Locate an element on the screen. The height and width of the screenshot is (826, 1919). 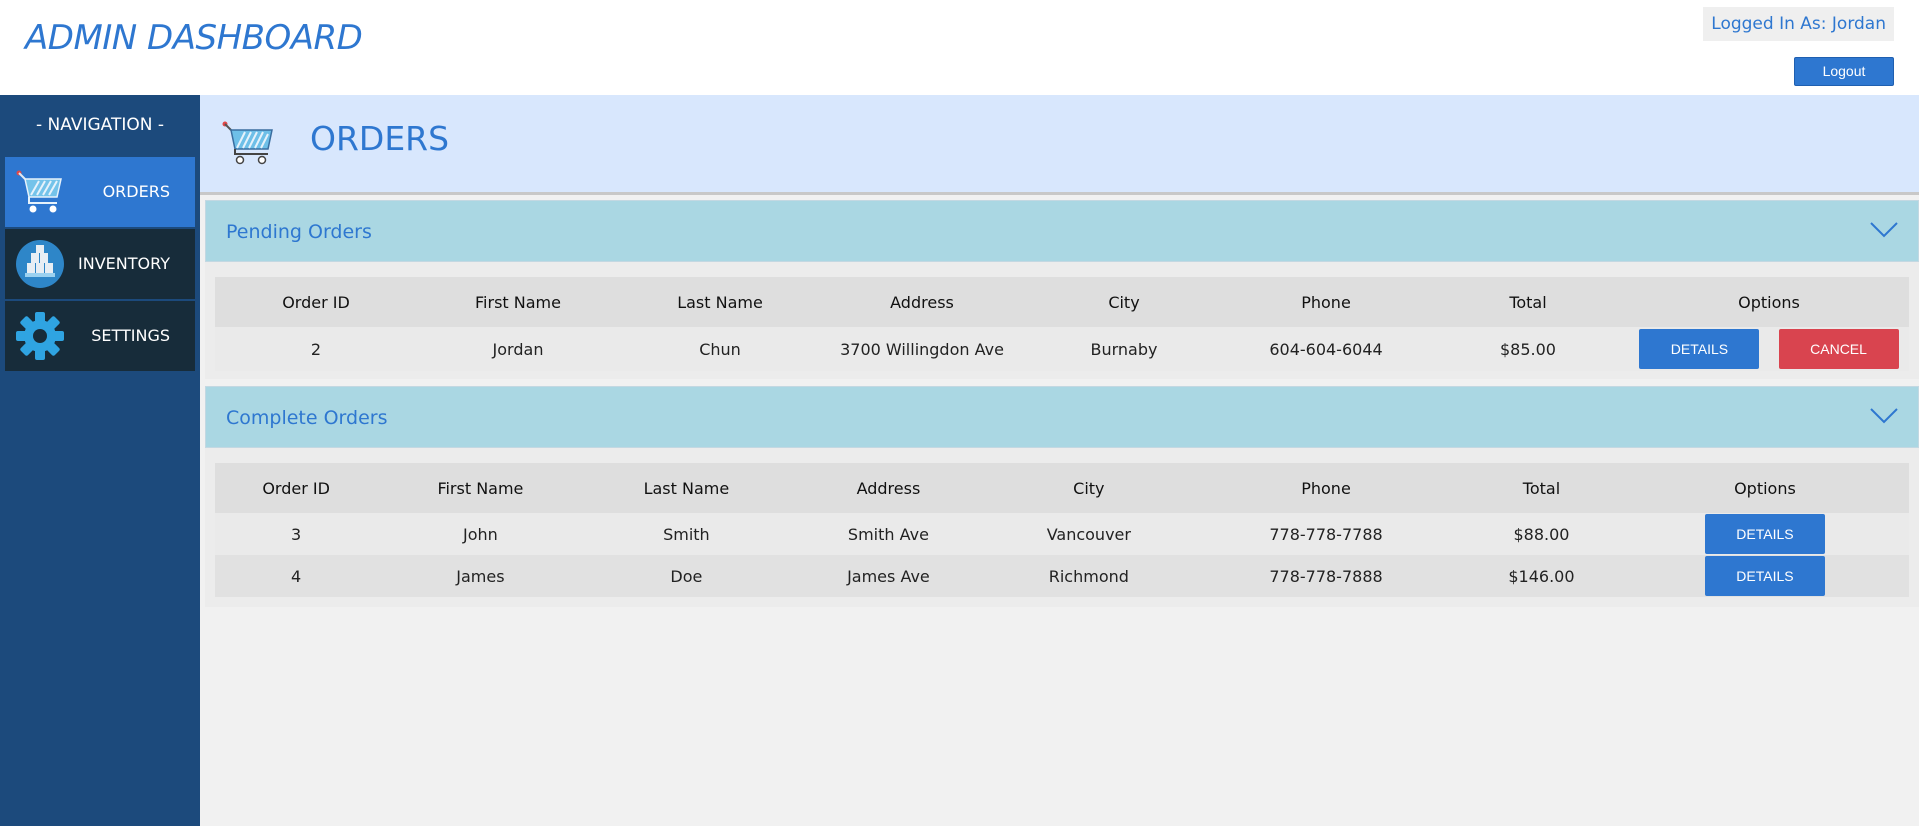
sidebar-item-label: SETTINGS is located at coordinates (130, 335).